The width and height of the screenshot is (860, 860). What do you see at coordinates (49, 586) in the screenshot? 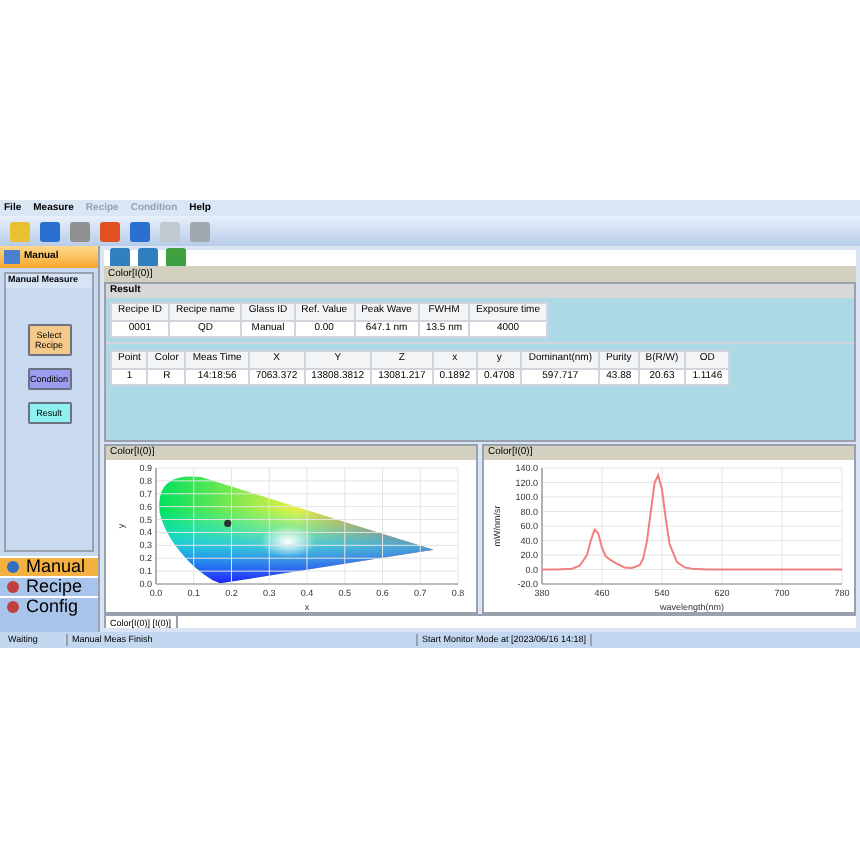
I see `nav-button: Recipe` at bounding box center [49, 586].